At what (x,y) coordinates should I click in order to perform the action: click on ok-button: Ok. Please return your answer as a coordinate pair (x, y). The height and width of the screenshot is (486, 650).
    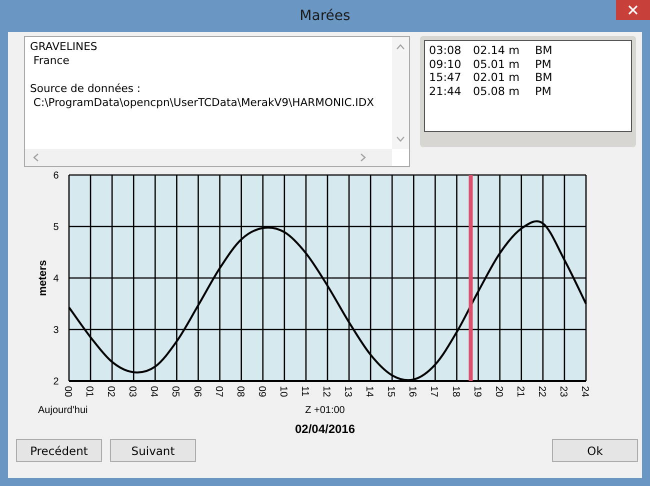
    Looking at the image, I should click on (595, 450).